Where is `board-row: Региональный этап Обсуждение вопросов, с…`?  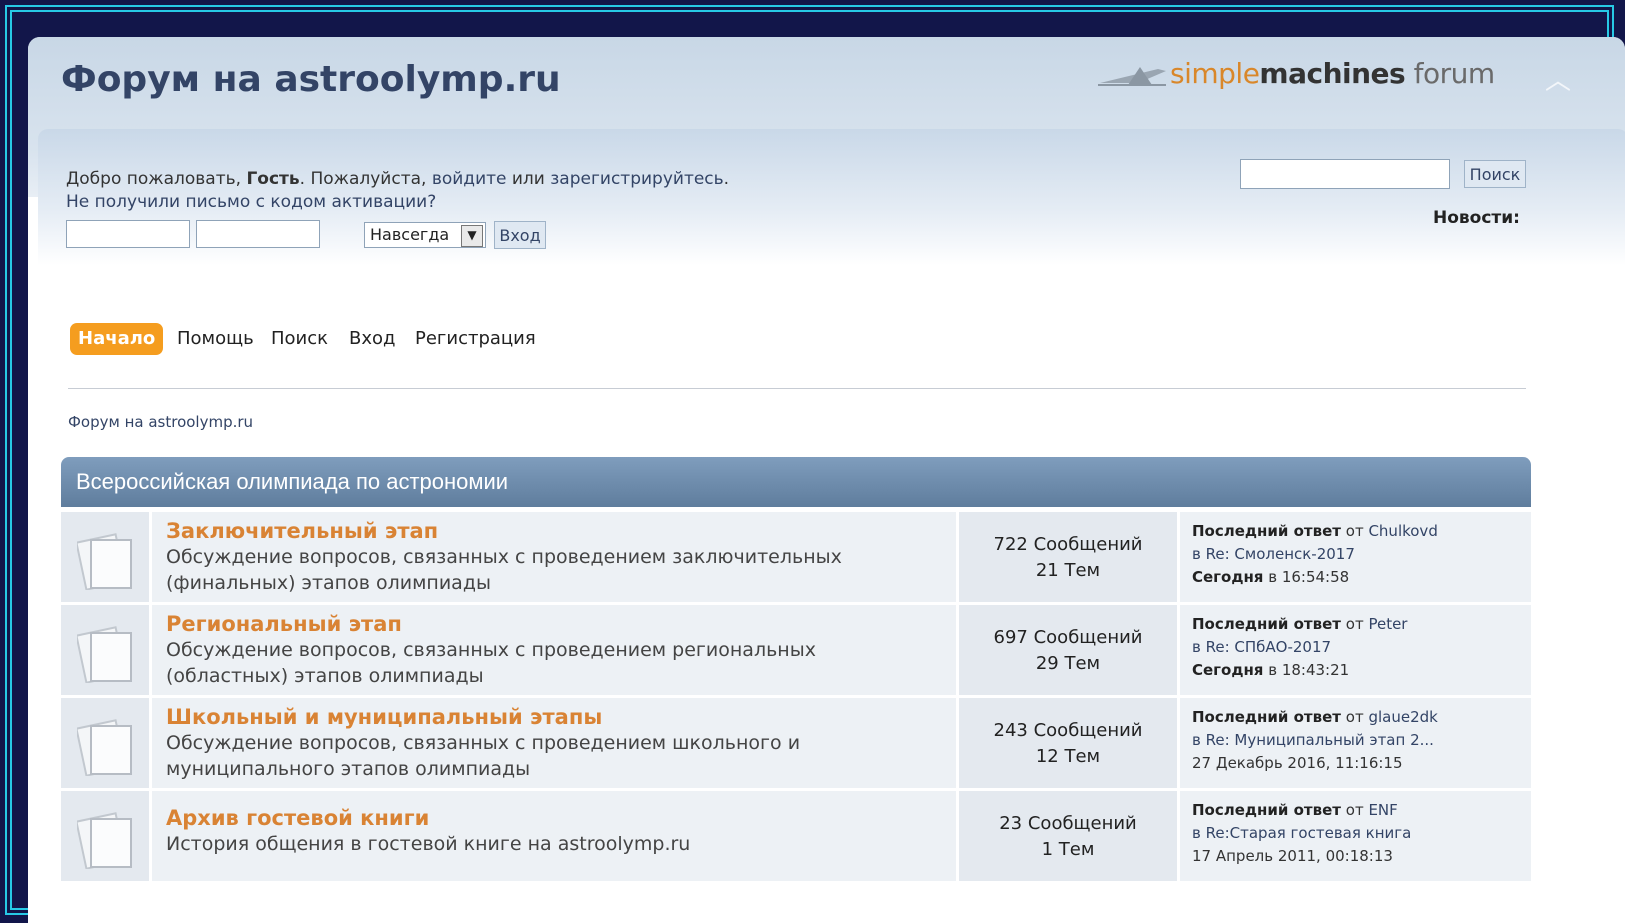 board-row: Региональный этап Обсуждение вопросов, с… is located at coordinates (796, 650).